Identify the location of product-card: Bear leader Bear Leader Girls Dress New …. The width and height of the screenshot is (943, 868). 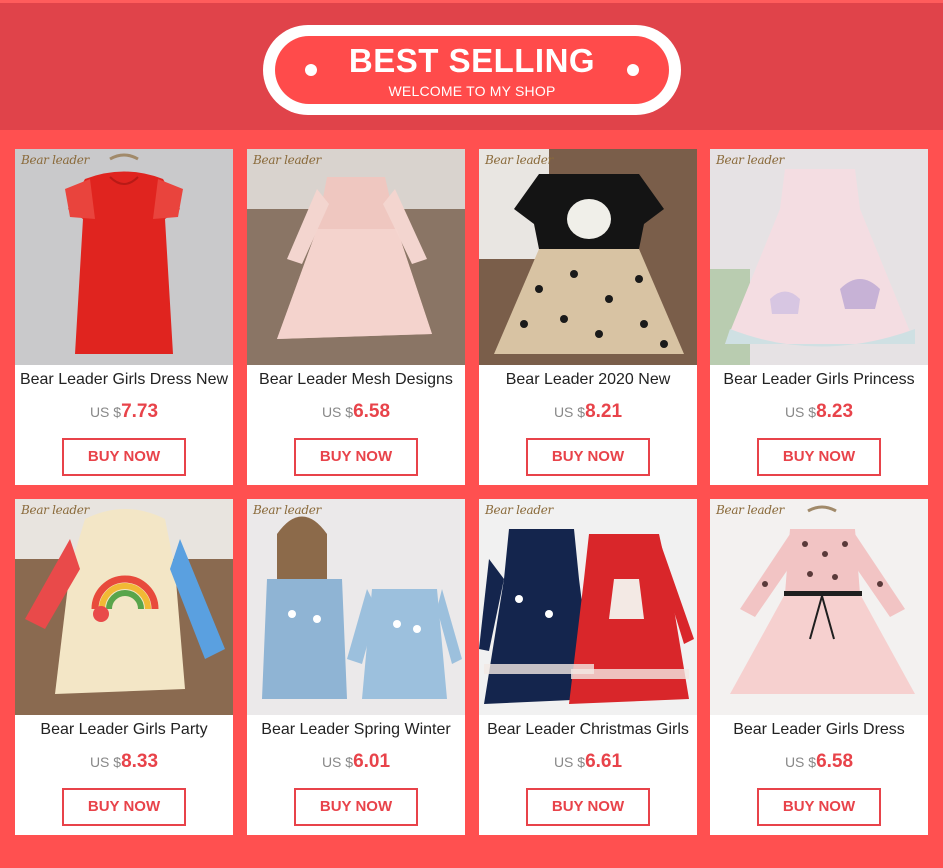
(124, 317).